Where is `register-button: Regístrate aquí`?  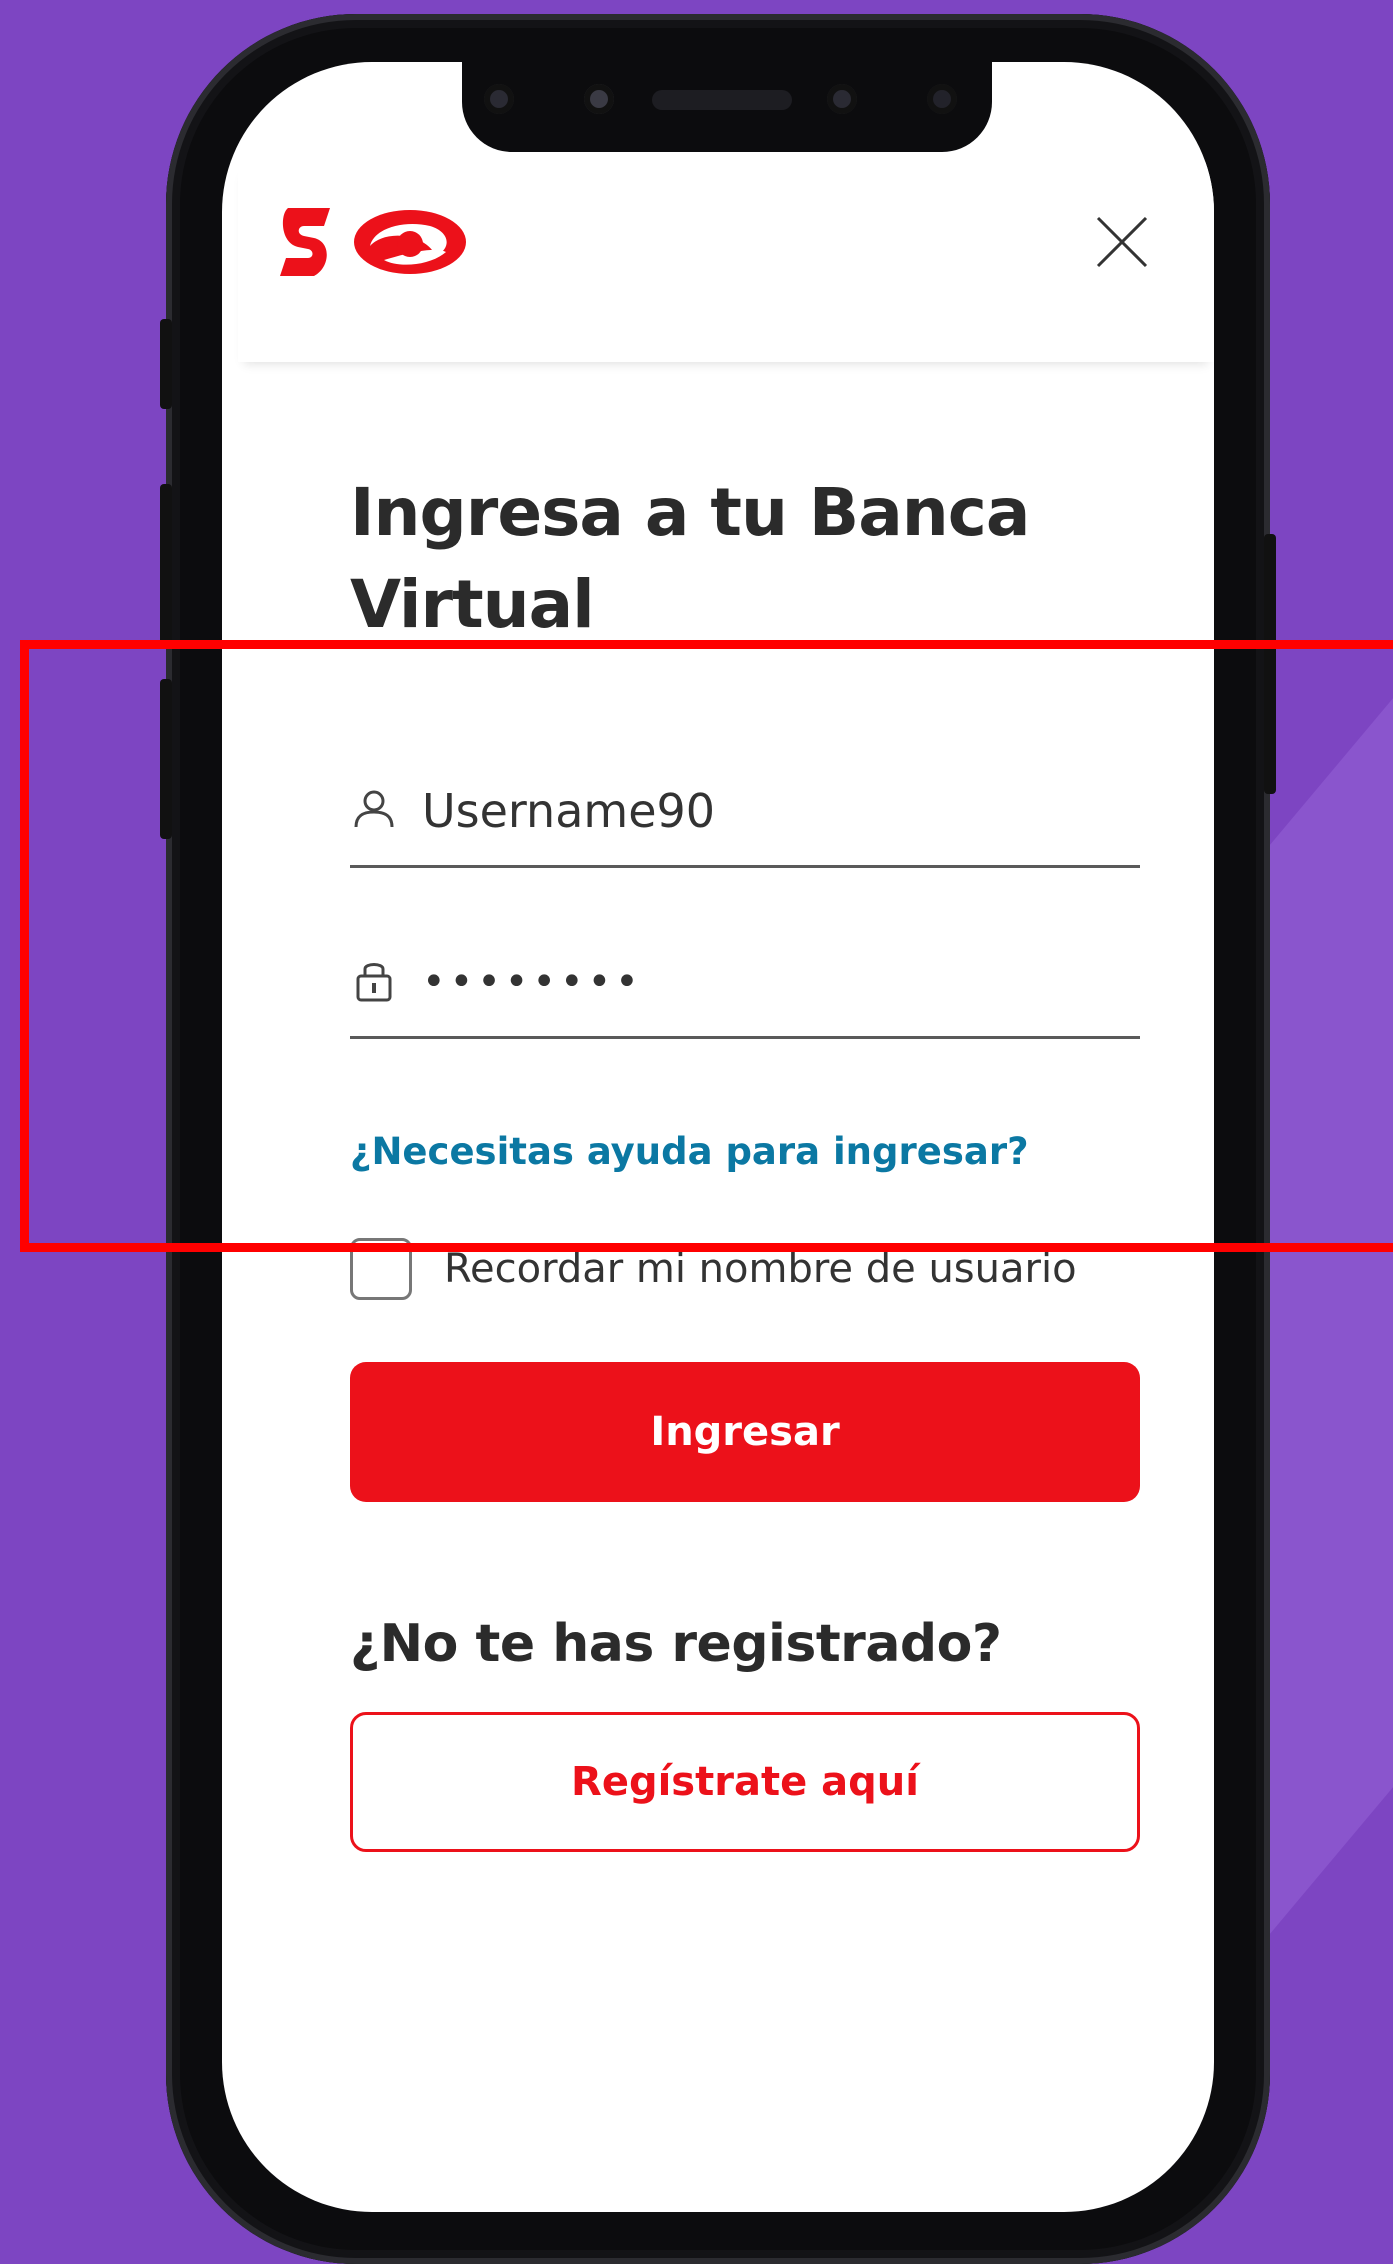 register-button: Regístrate aquí is located at coordinates (745, 1782).